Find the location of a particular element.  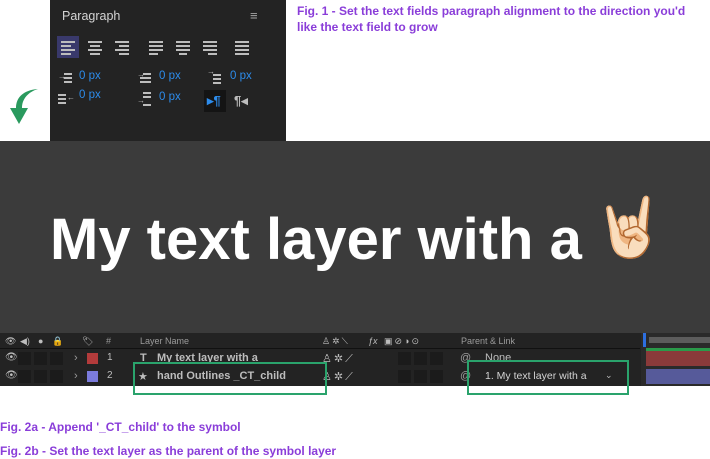

switches-icons: ♙✲⟍ is located at coordinates (336, 341).